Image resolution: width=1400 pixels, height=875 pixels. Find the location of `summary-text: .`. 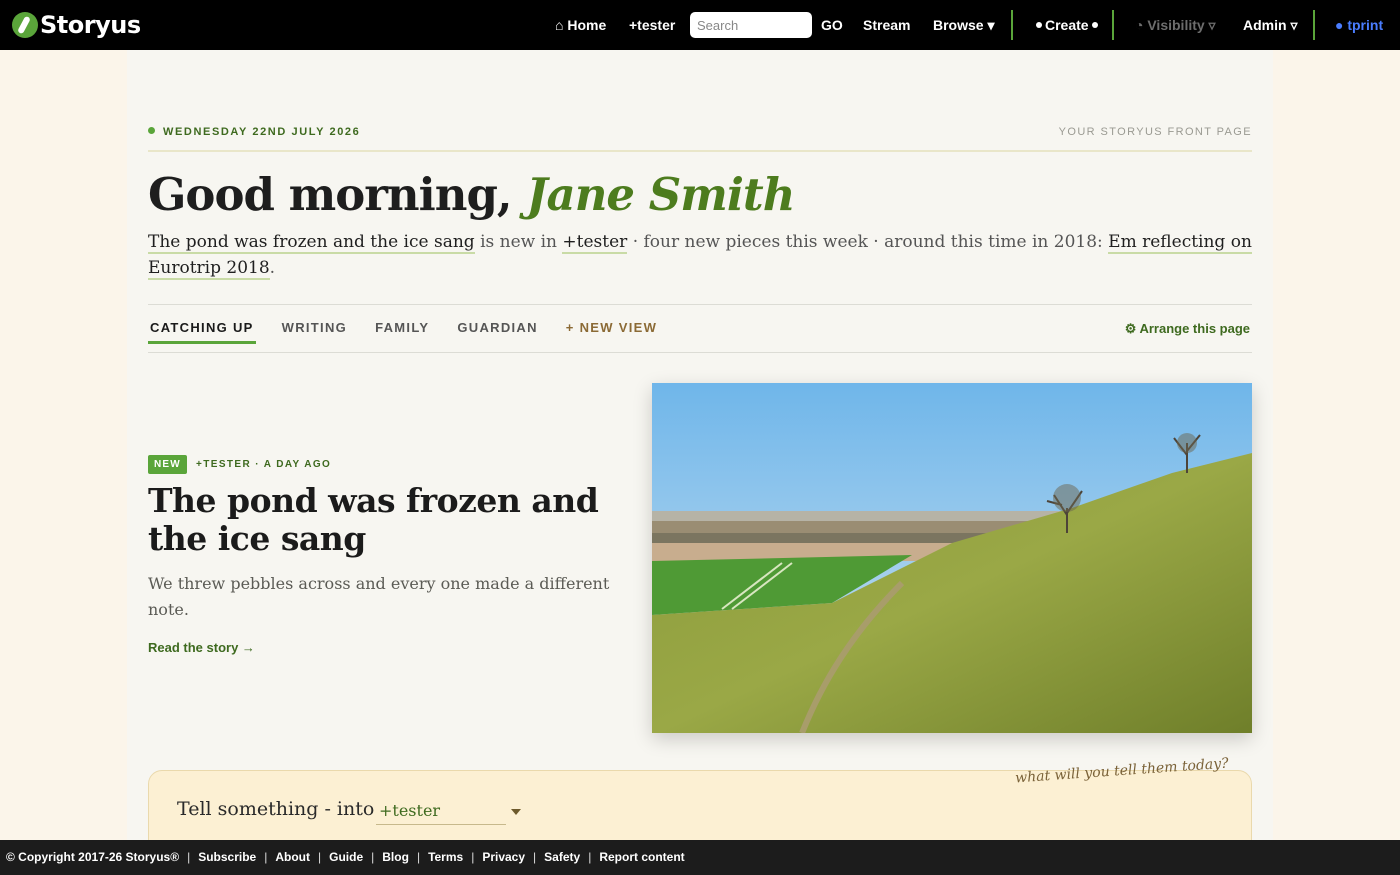

summary-text: . is located at coordinates (272, 268).